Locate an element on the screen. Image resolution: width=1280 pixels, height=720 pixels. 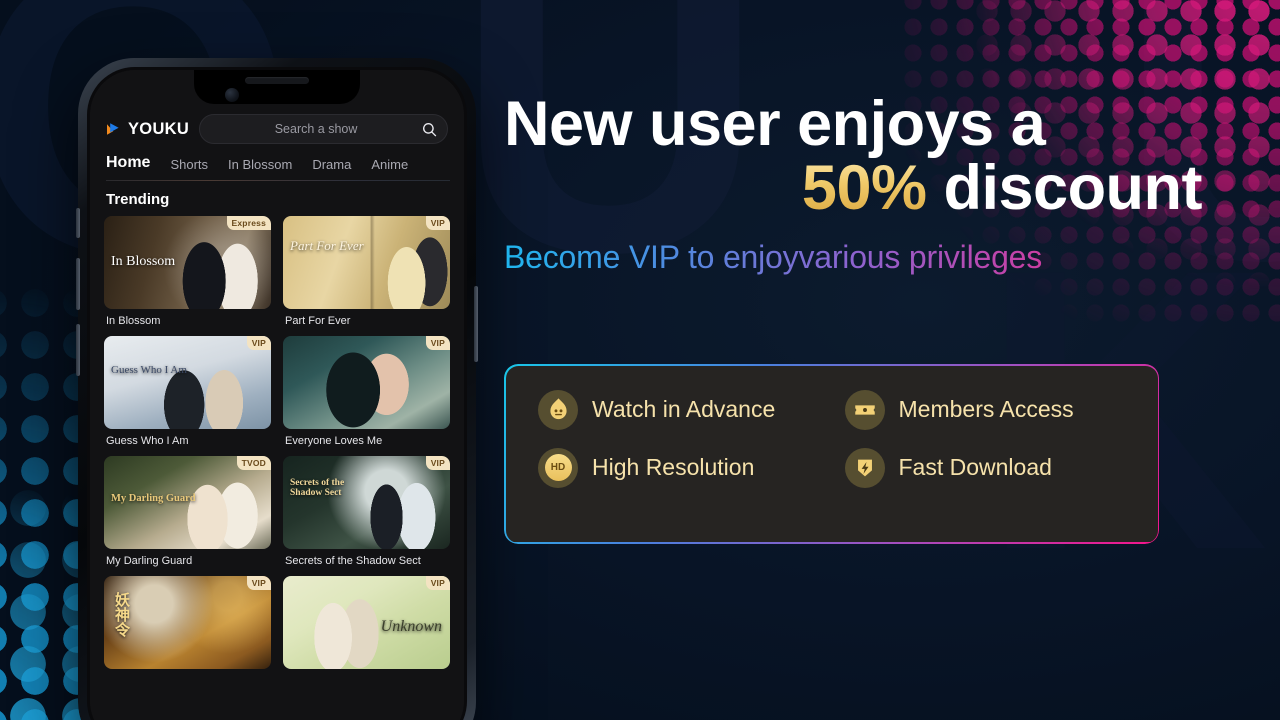
benefit-label: High Resolution is located at coordinates (673, 467).